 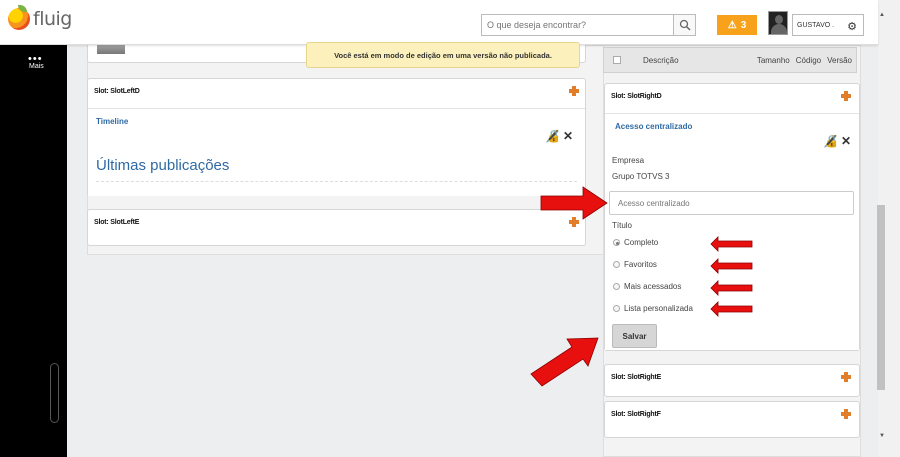 I want to click on logo-text: fluig, so click(x=52, y=19).